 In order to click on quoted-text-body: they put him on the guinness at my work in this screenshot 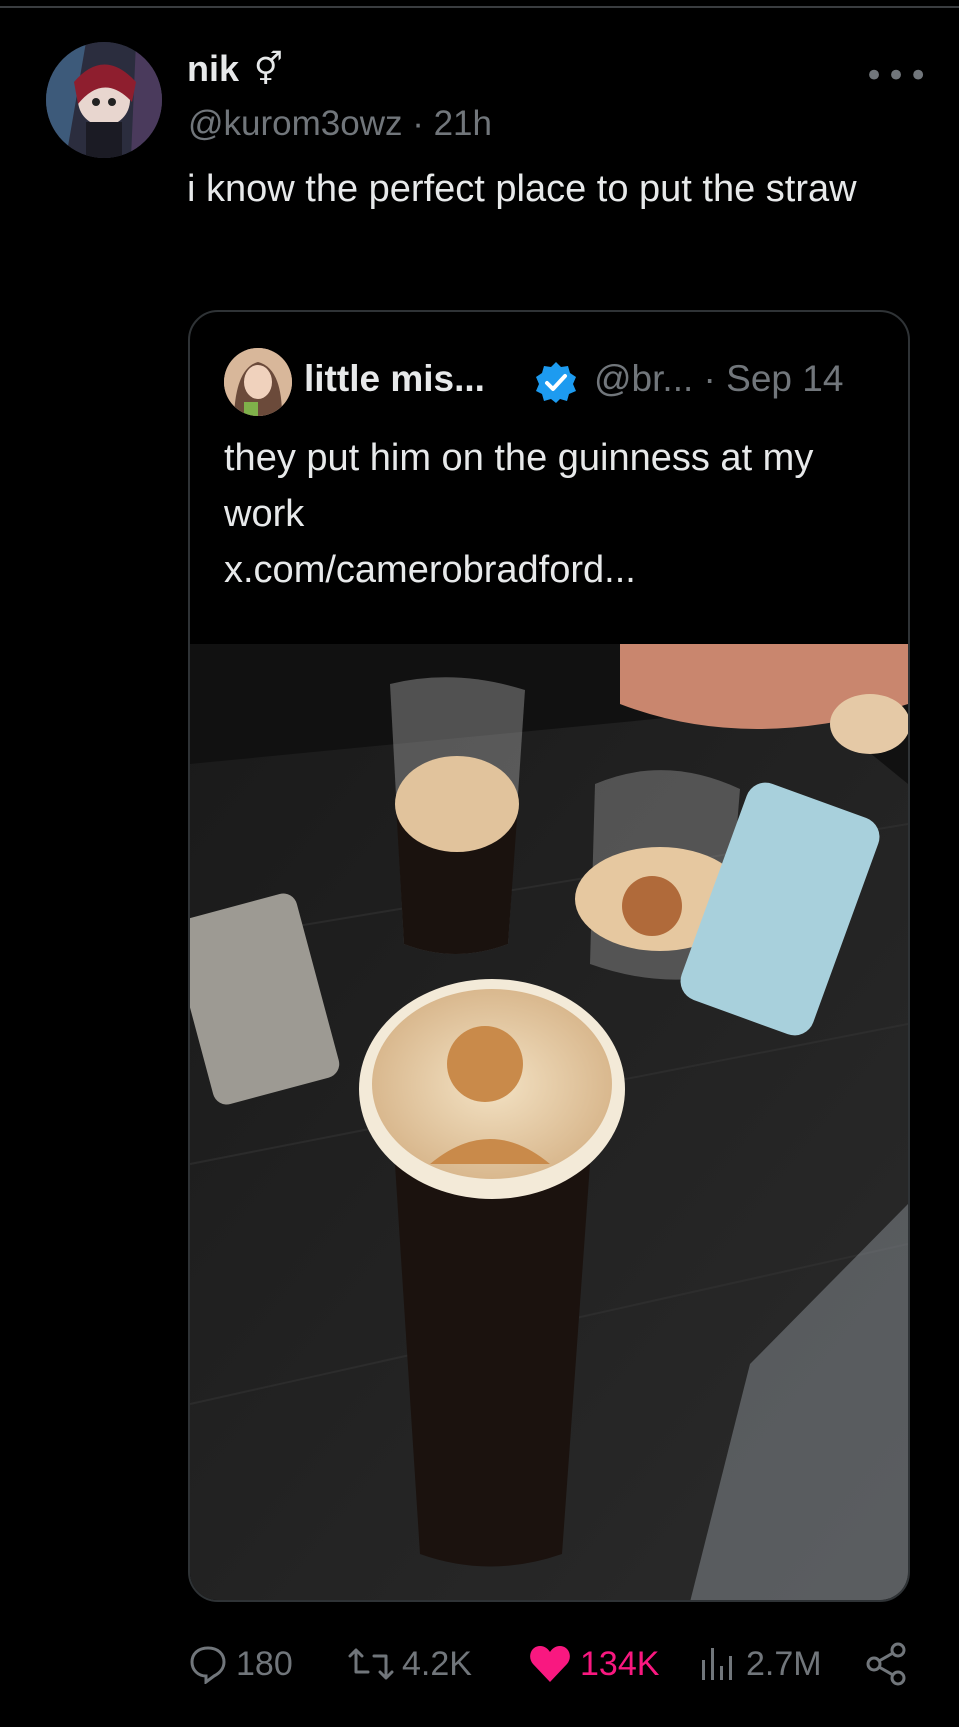, I will do `click(519, 486)`.